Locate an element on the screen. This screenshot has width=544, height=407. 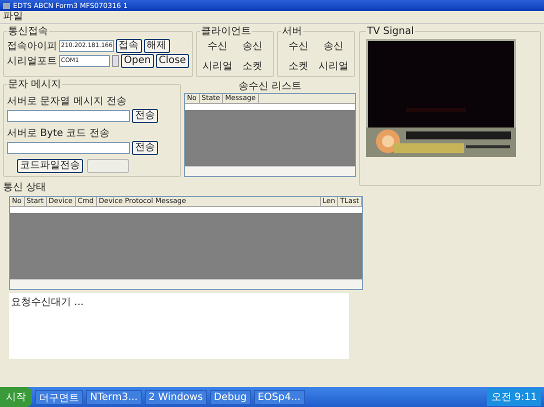
group-title: 서버 is located at coordinates (291, 31).